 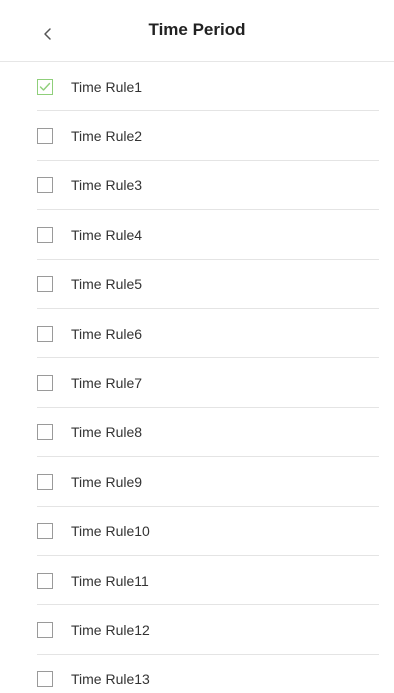 What do you see at coordinates (197, 285) in the screenshot?
I see `time-rule-row: Time Rule5` at bounding box center [197, 285].